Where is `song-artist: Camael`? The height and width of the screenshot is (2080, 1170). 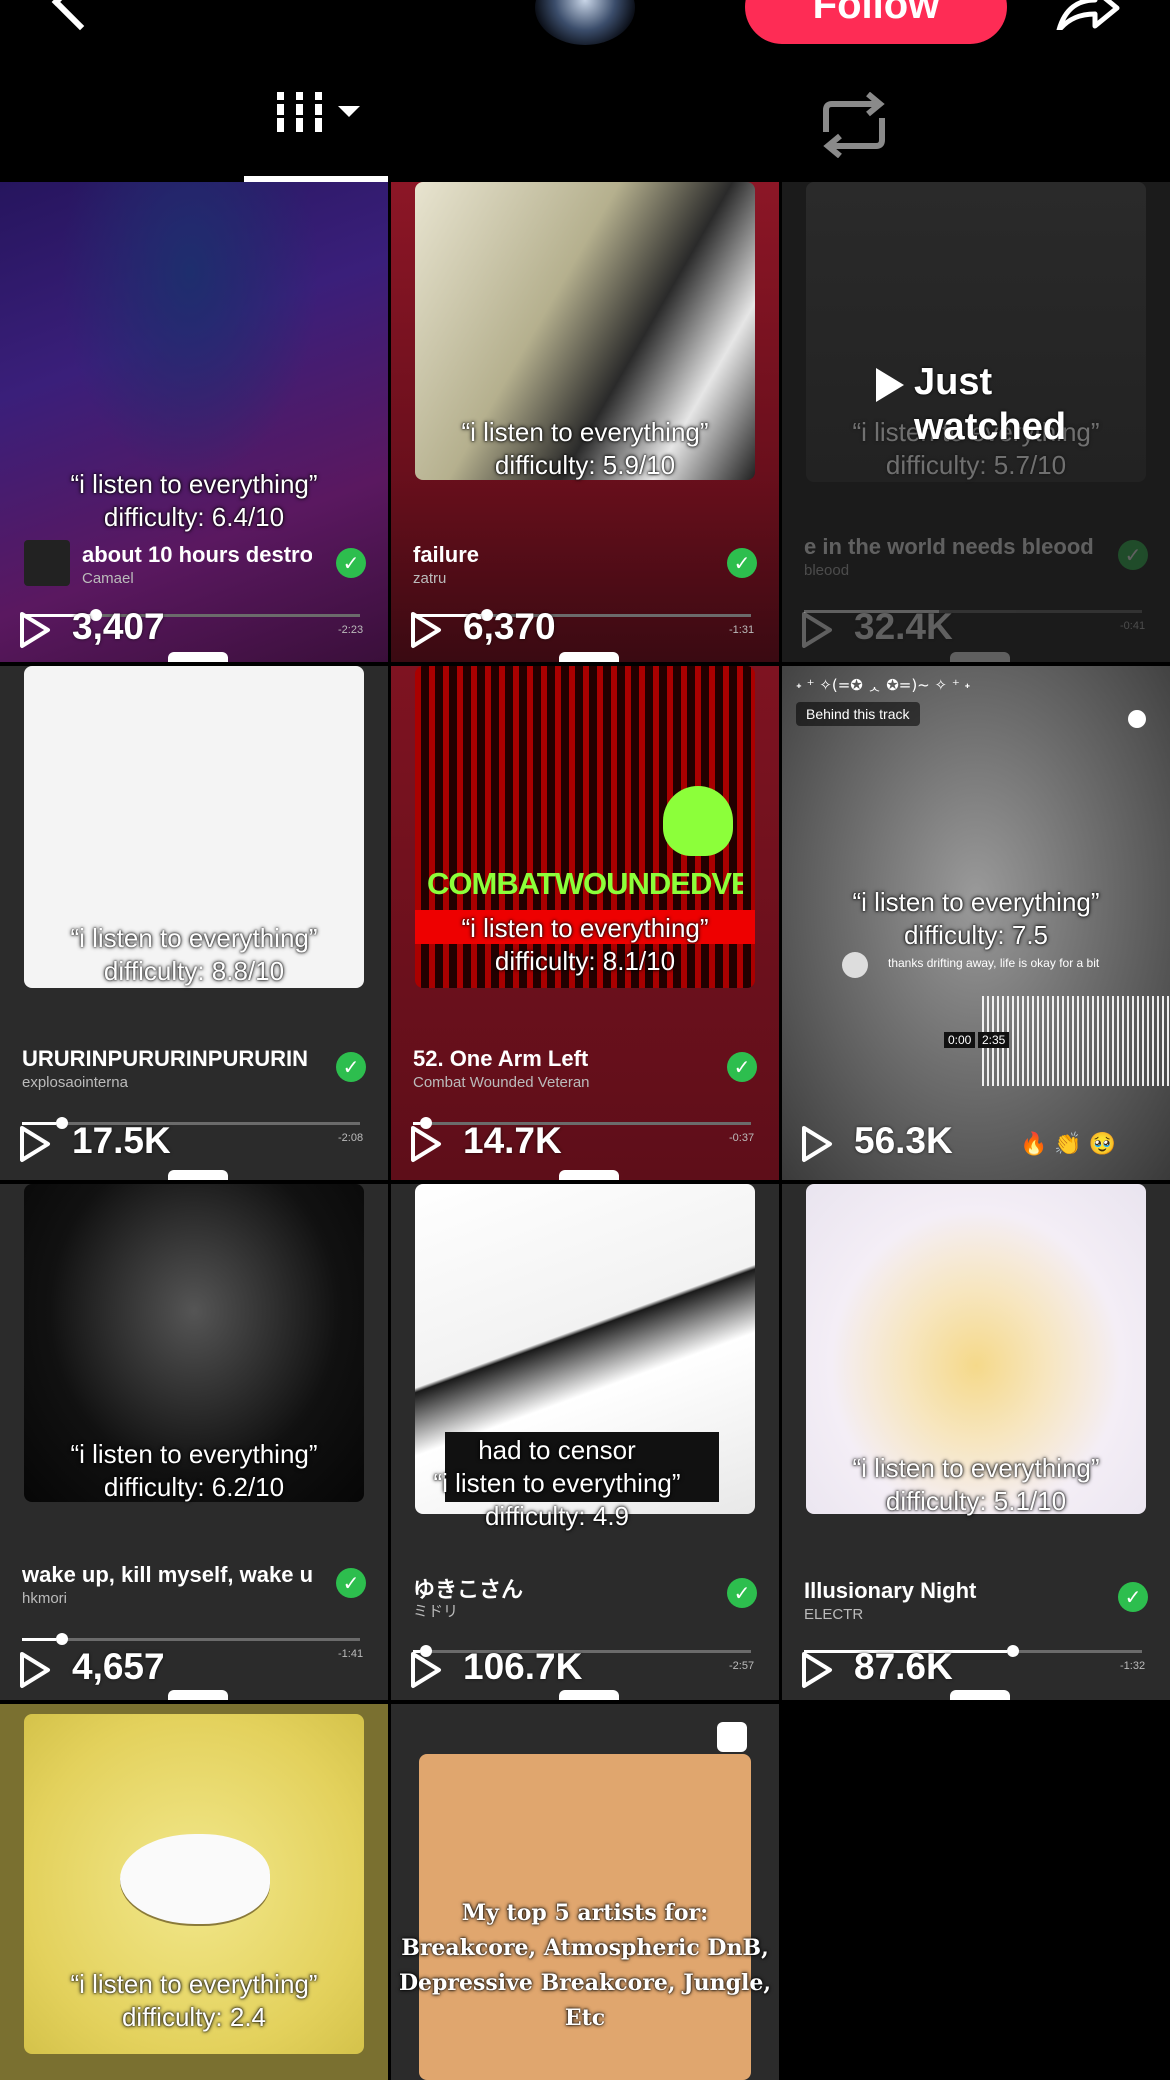 song-artist: Camael is located at coordinates (108, 578).